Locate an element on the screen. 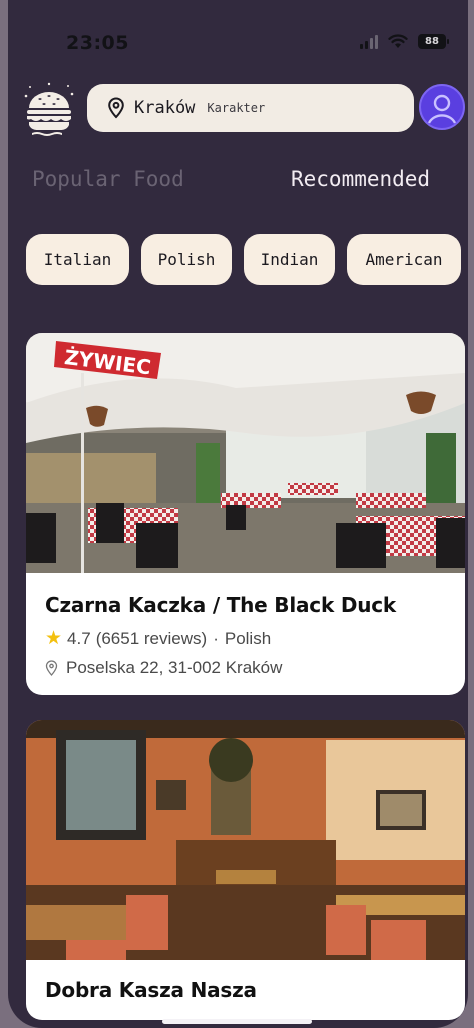  restaurant-address: Poselska 22, 31-002 Kraków is located at coordinates (174, 667).